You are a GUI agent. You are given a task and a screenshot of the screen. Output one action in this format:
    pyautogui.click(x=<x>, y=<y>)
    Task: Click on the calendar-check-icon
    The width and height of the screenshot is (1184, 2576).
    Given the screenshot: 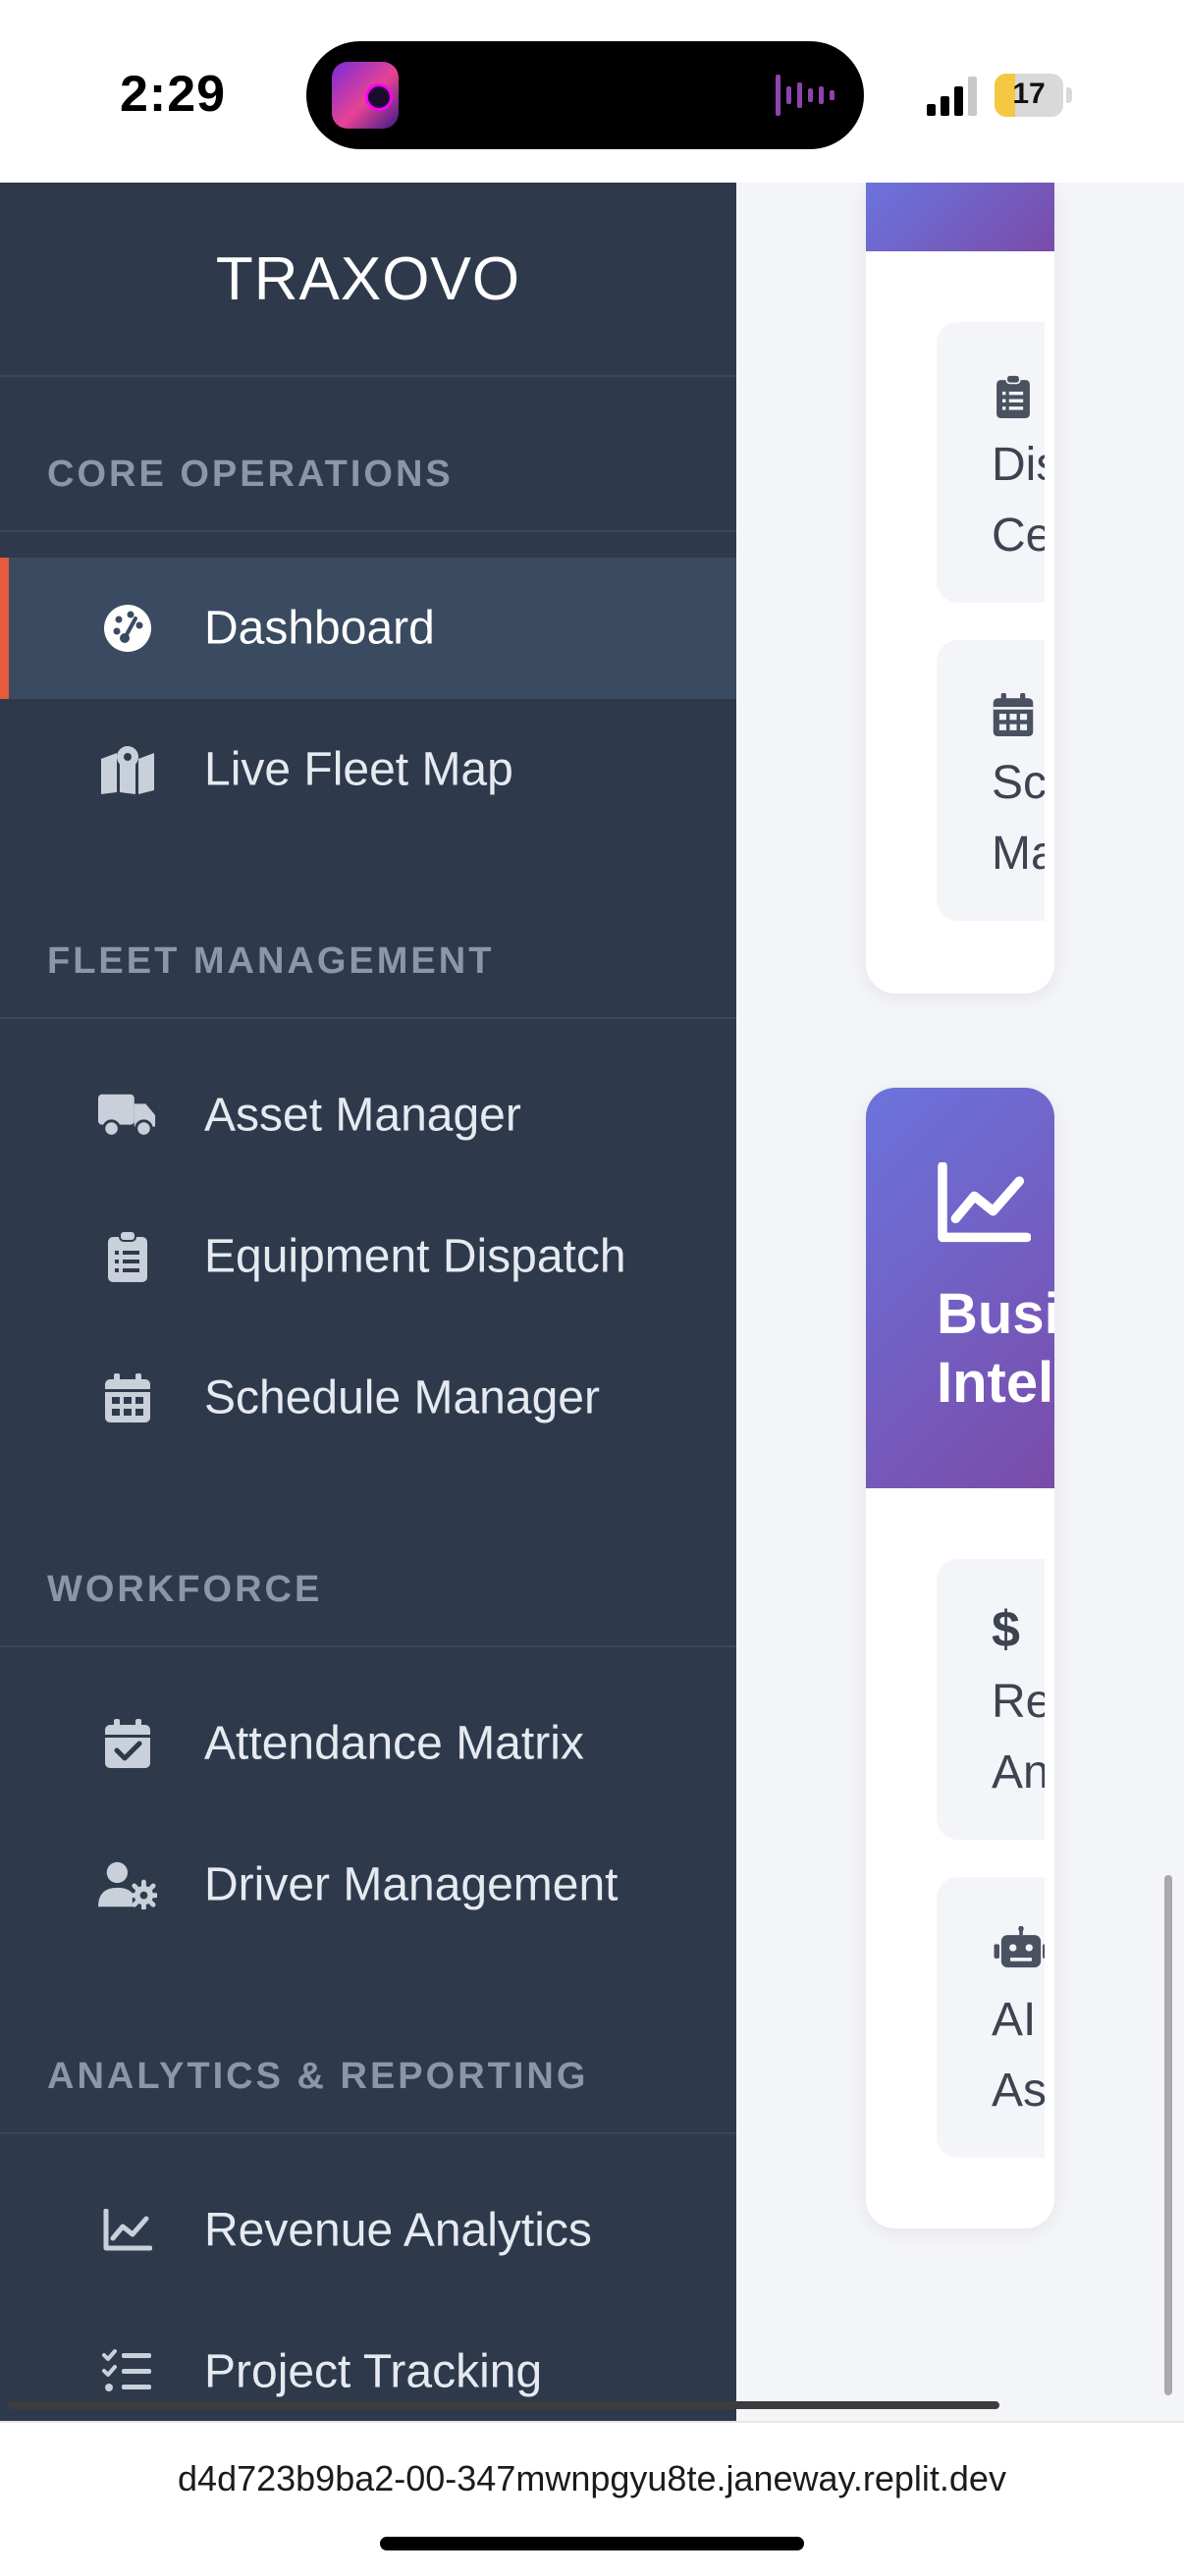 What is the action you would take?
    pyautogui.click(x=127, y=1743)
    